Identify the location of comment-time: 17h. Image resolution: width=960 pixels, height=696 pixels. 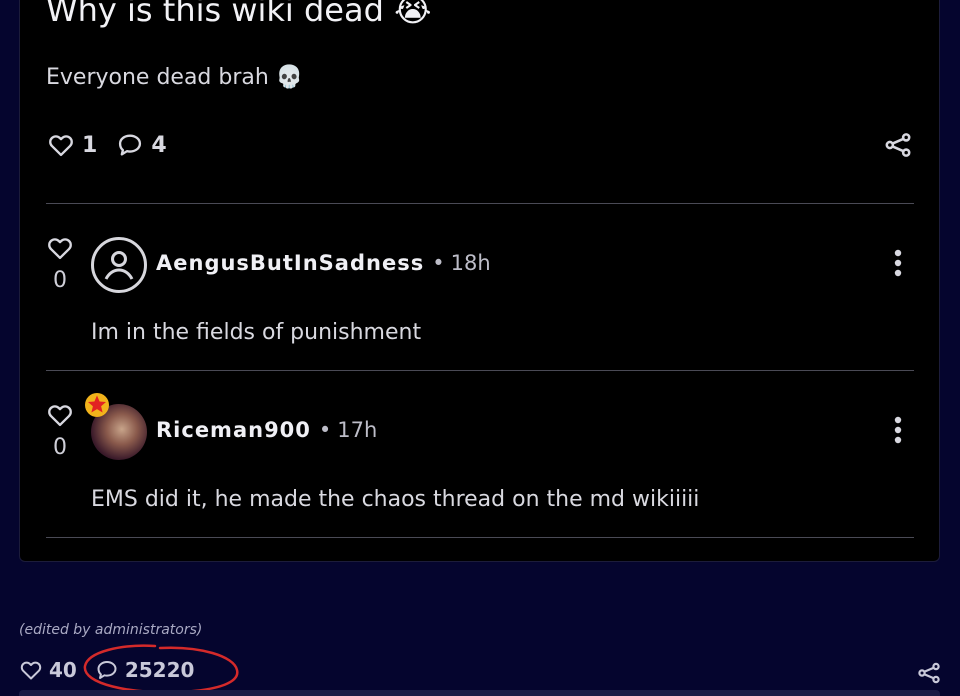
(357, 430).